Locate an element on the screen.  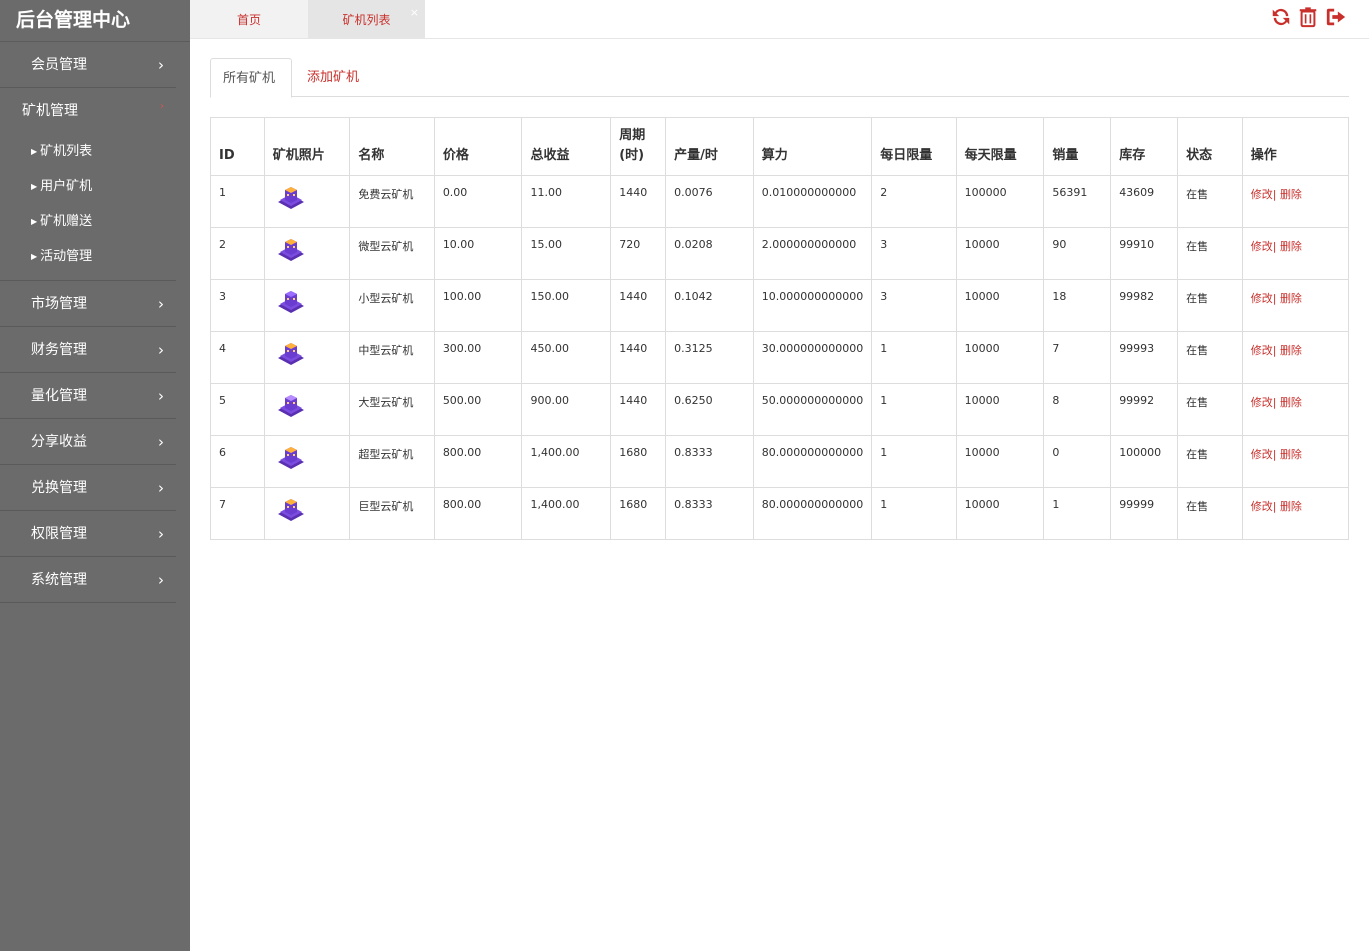
sidebar-submenu-miner: ▶ 矿机列表 ▶ 用户矿机 ▶ 矿机赠送 ▶ 活动管理 is located at coordinates (88, 207).